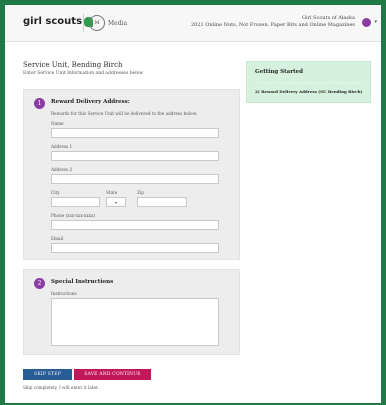  I want to click on instructions-label: Instructions, so click(64, 293).